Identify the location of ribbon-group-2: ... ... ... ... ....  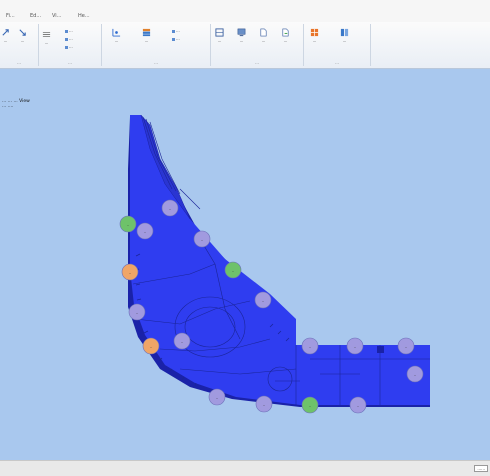
(70, 45).